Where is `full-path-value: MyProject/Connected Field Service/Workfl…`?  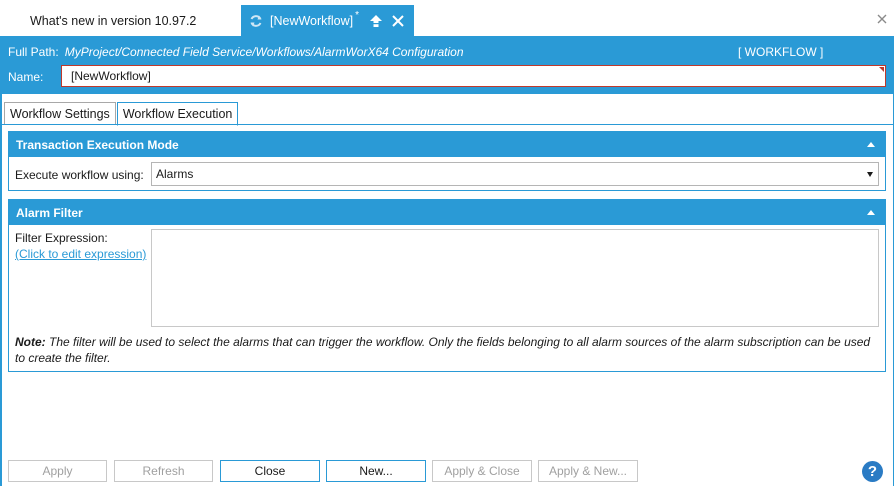 full-path-value: MyProject/Connected Field Service/Workfl… is located at coordinates (264, 52).